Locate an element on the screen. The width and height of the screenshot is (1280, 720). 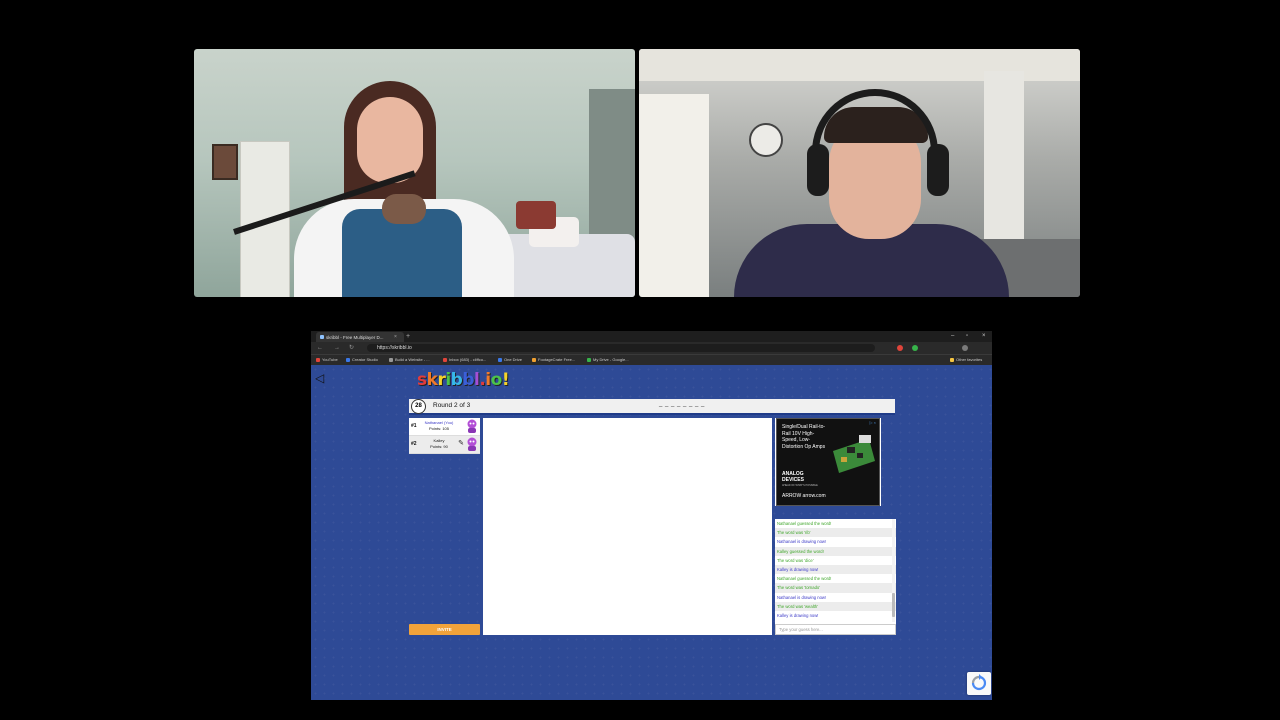
game-status-bar: 28 Round 2 of 3 _ _ _ _ _ _ _ _ is located at coordinates (652, 407).